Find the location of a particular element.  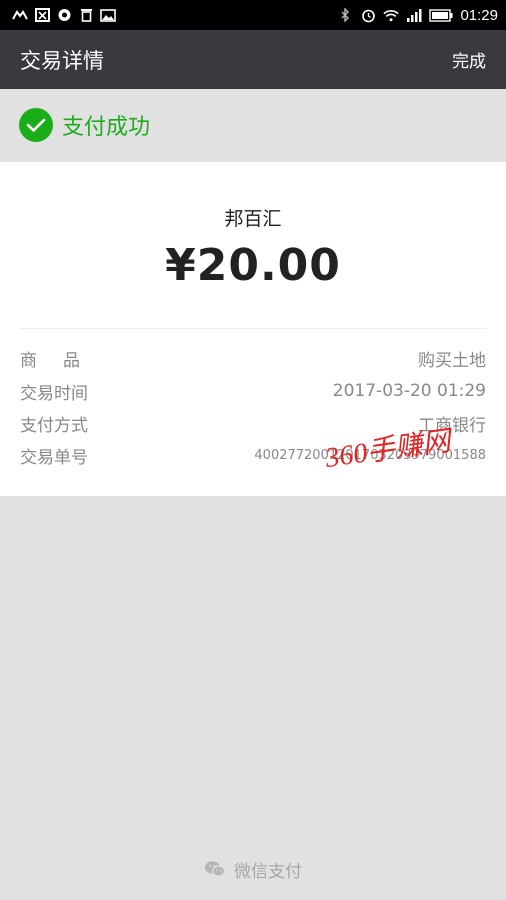

battery-icon is located at coordinates (441, 15).